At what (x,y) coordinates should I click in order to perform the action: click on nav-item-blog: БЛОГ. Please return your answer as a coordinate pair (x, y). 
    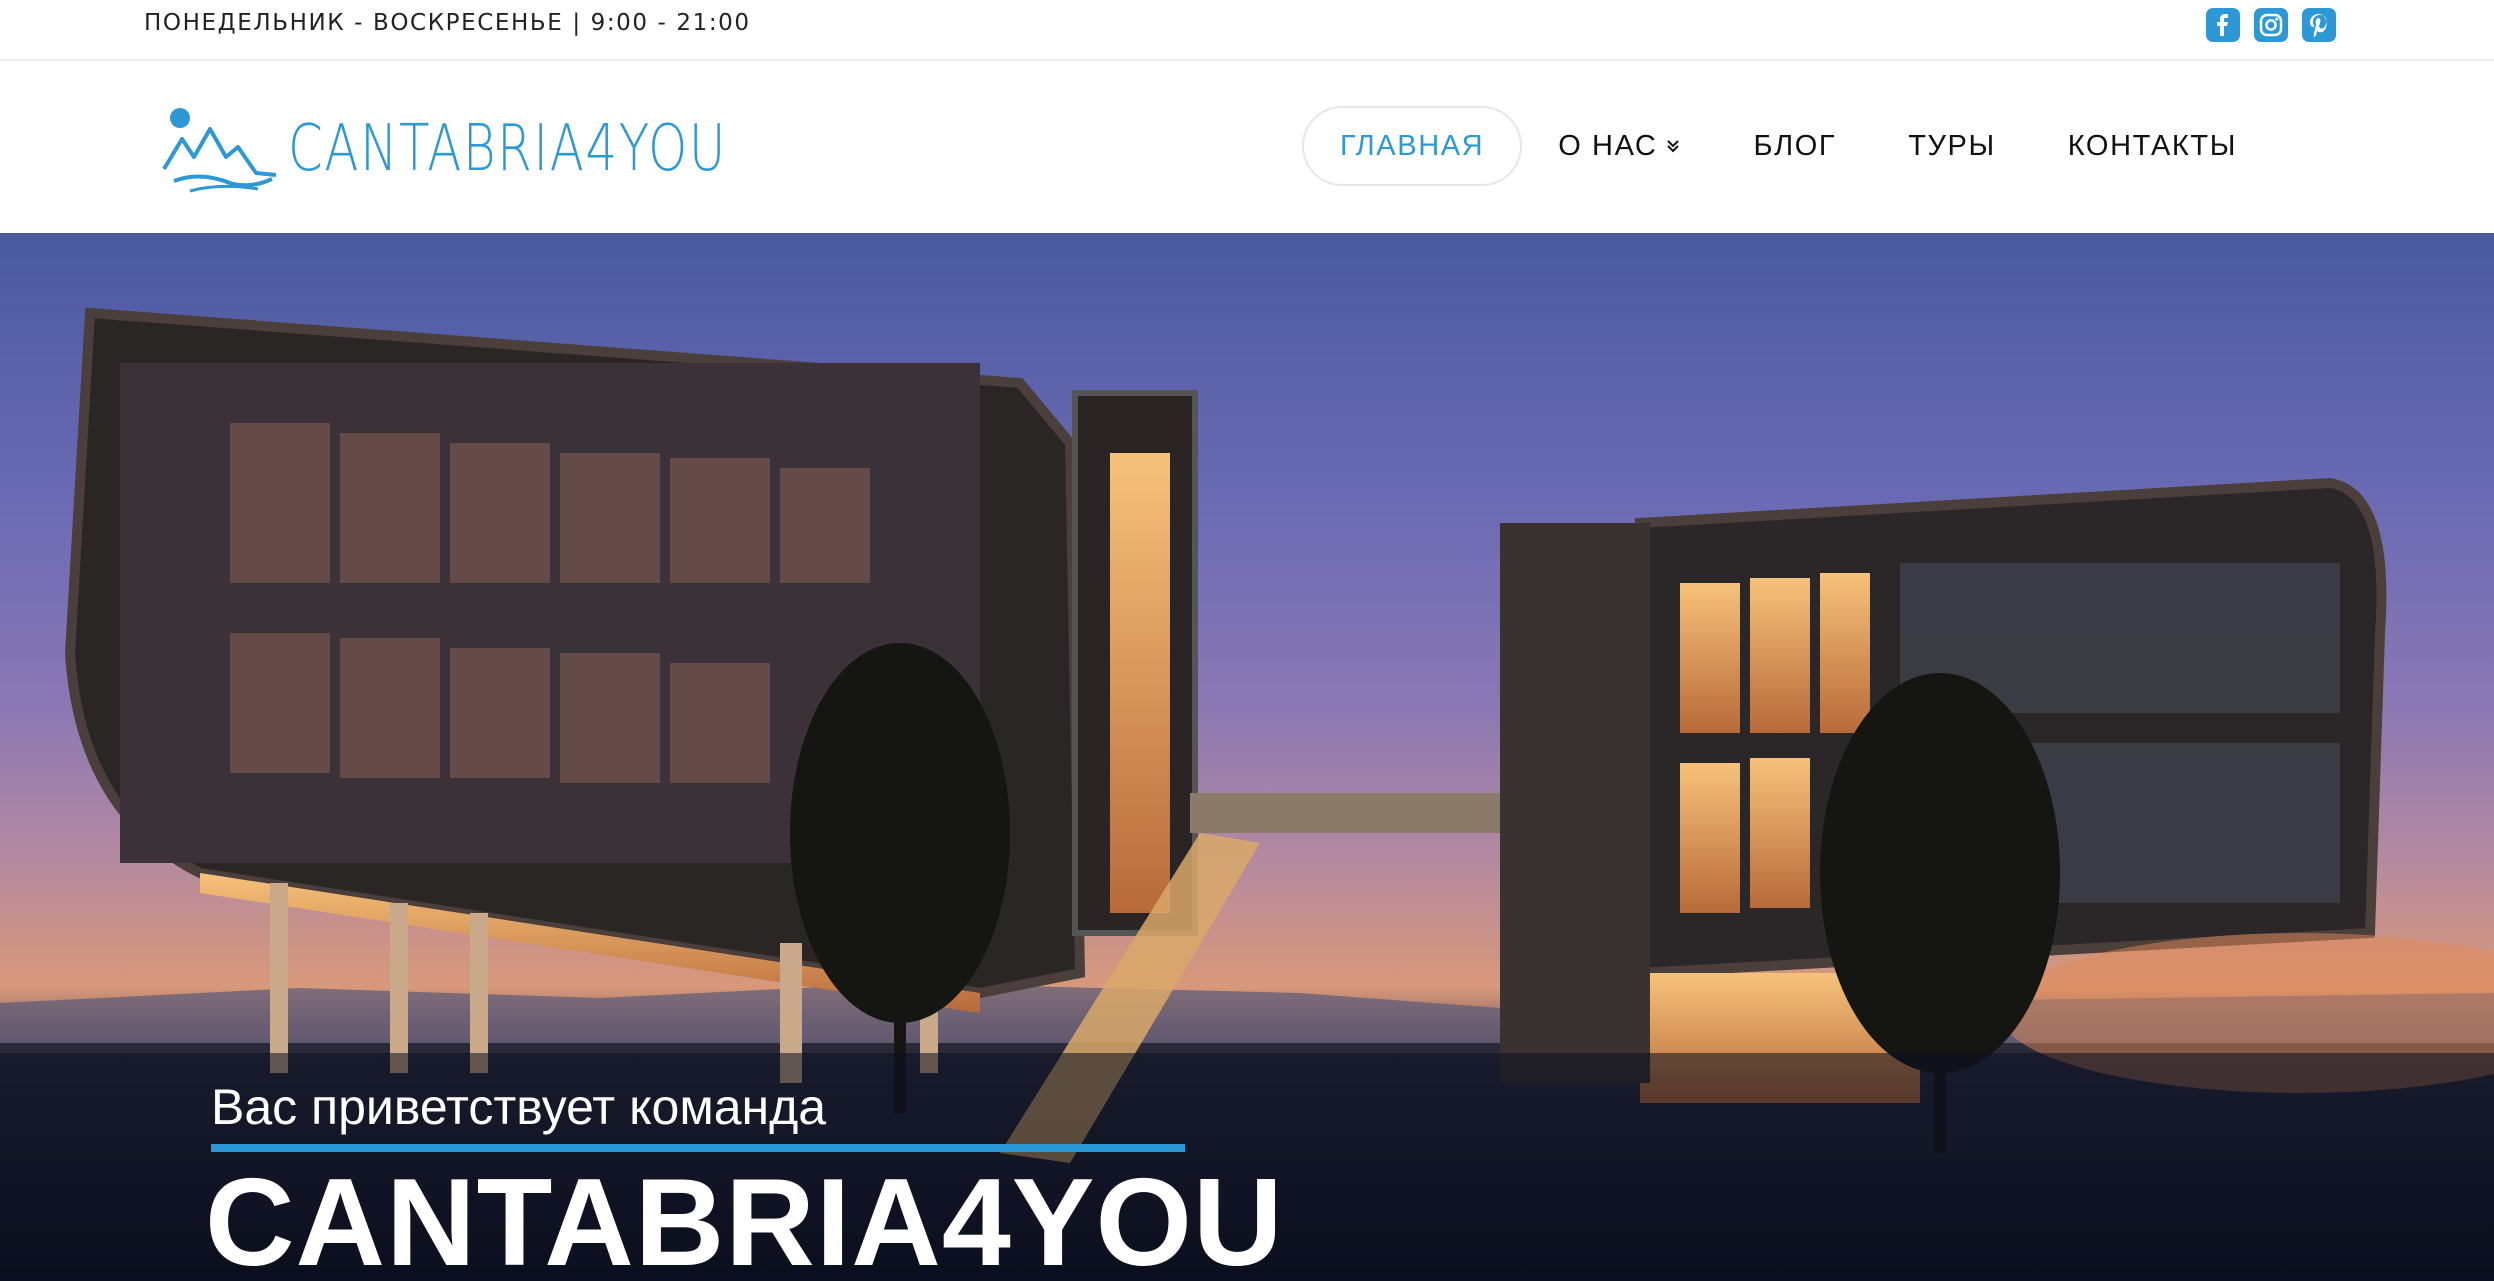
    Looking at the image, I should click on (1794, 146).